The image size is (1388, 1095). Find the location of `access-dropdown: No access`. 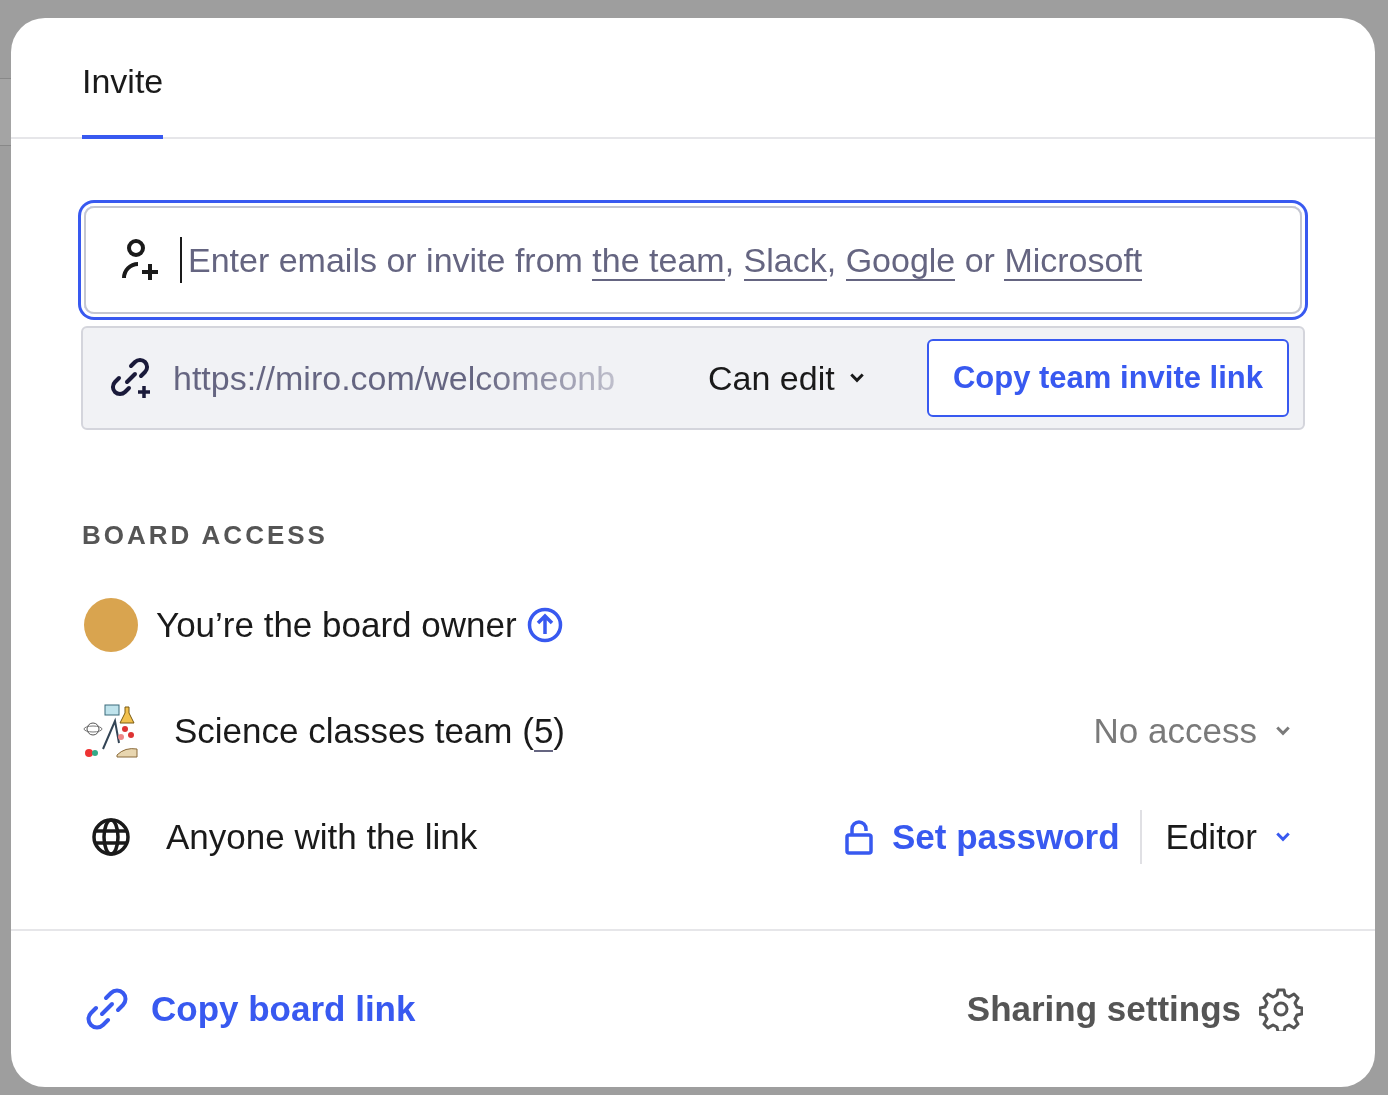

access-dropdown: No access is located at coordinates (1199, 731).